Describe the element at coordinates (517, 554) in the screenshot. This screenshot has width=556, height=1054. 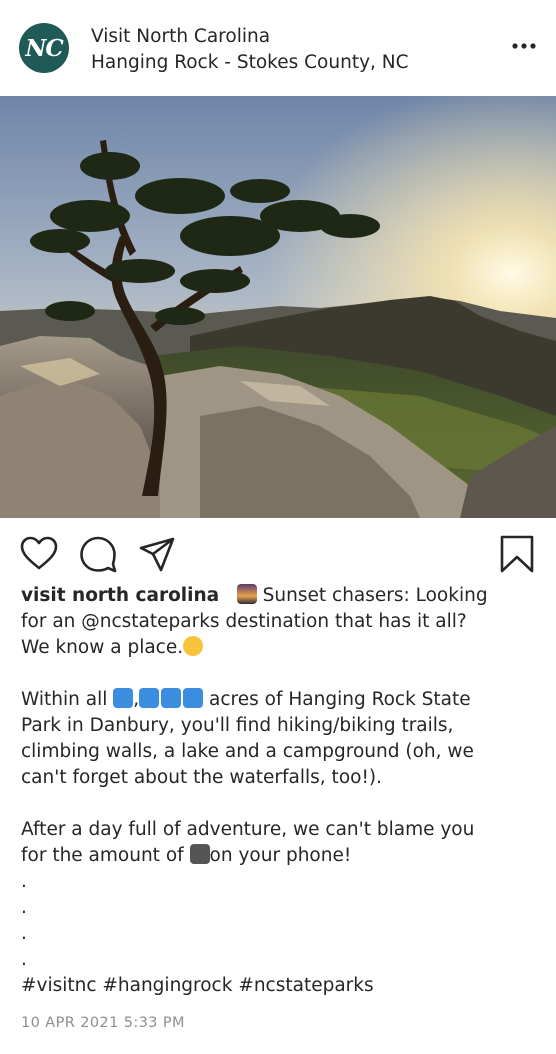
I see `bookmark-icon` at that location.